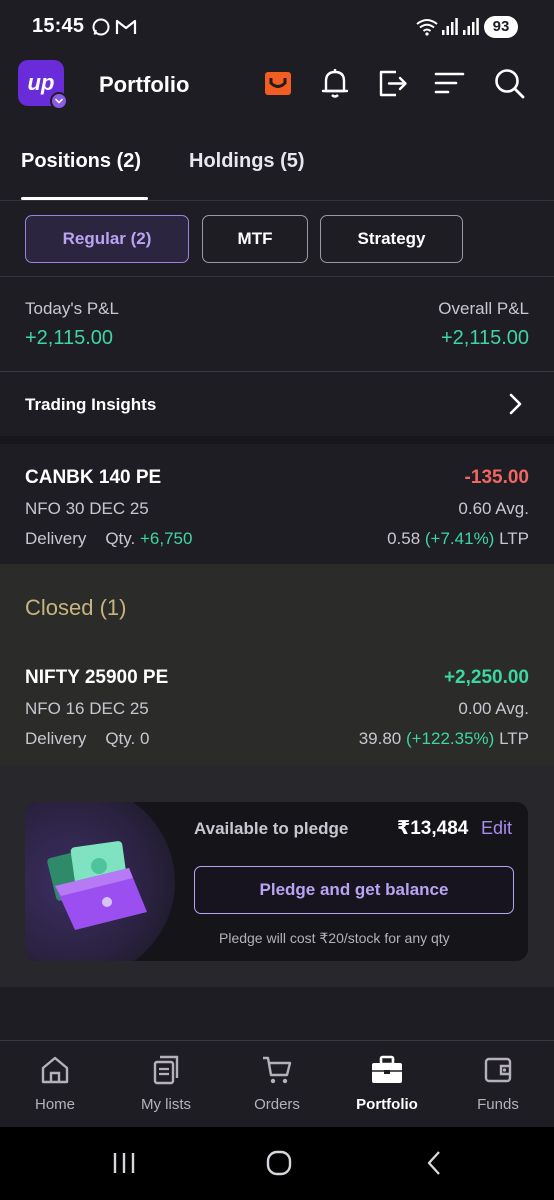  I want to click on today-pnl-value: +2,115.00, so click(69, 338).